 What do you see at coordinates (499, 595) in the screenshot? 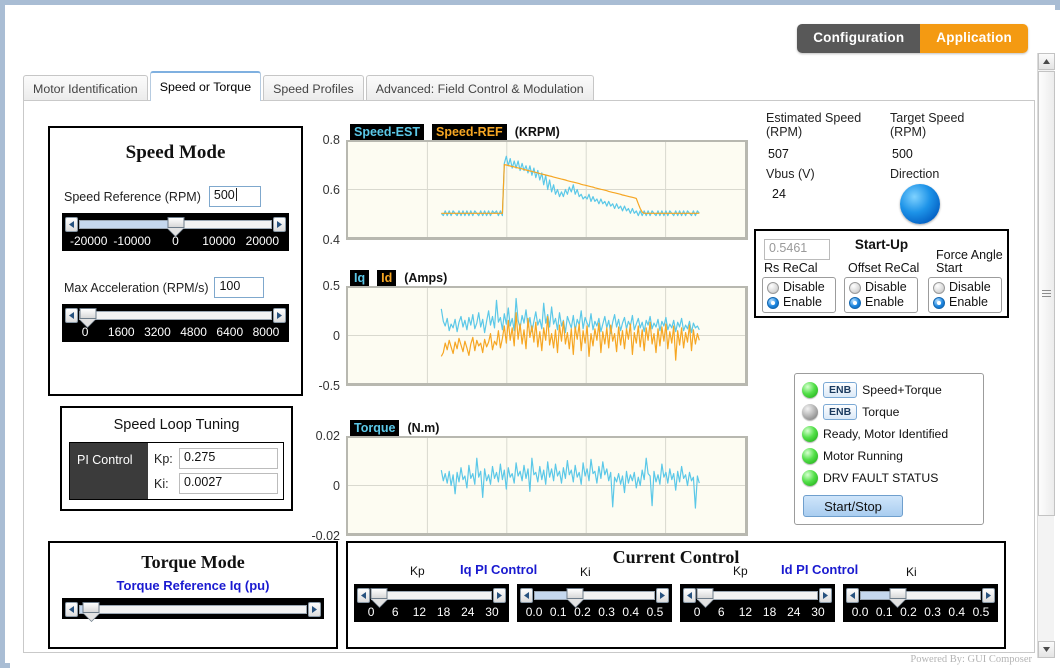
I see `iq-kp-right-arrow` at bounding box center [499, 595].